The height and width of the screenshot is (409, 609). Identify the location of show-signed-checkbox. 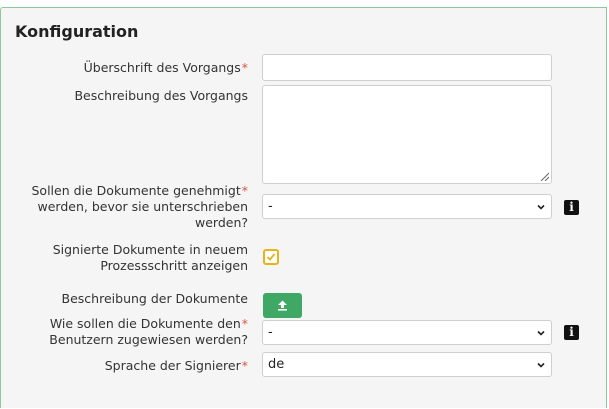
(271, 257).